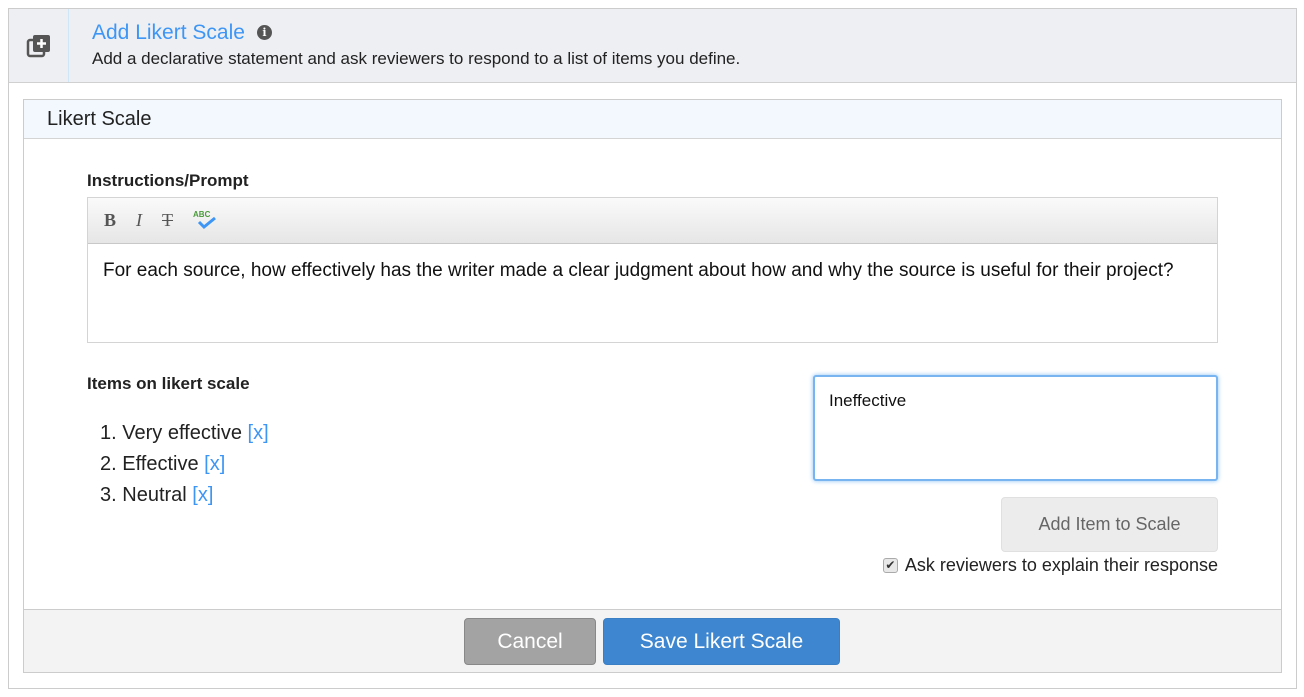 The image size is (1304, 697). I want to click on dialog-title: Add Likert Scale i, so click(182, 33).